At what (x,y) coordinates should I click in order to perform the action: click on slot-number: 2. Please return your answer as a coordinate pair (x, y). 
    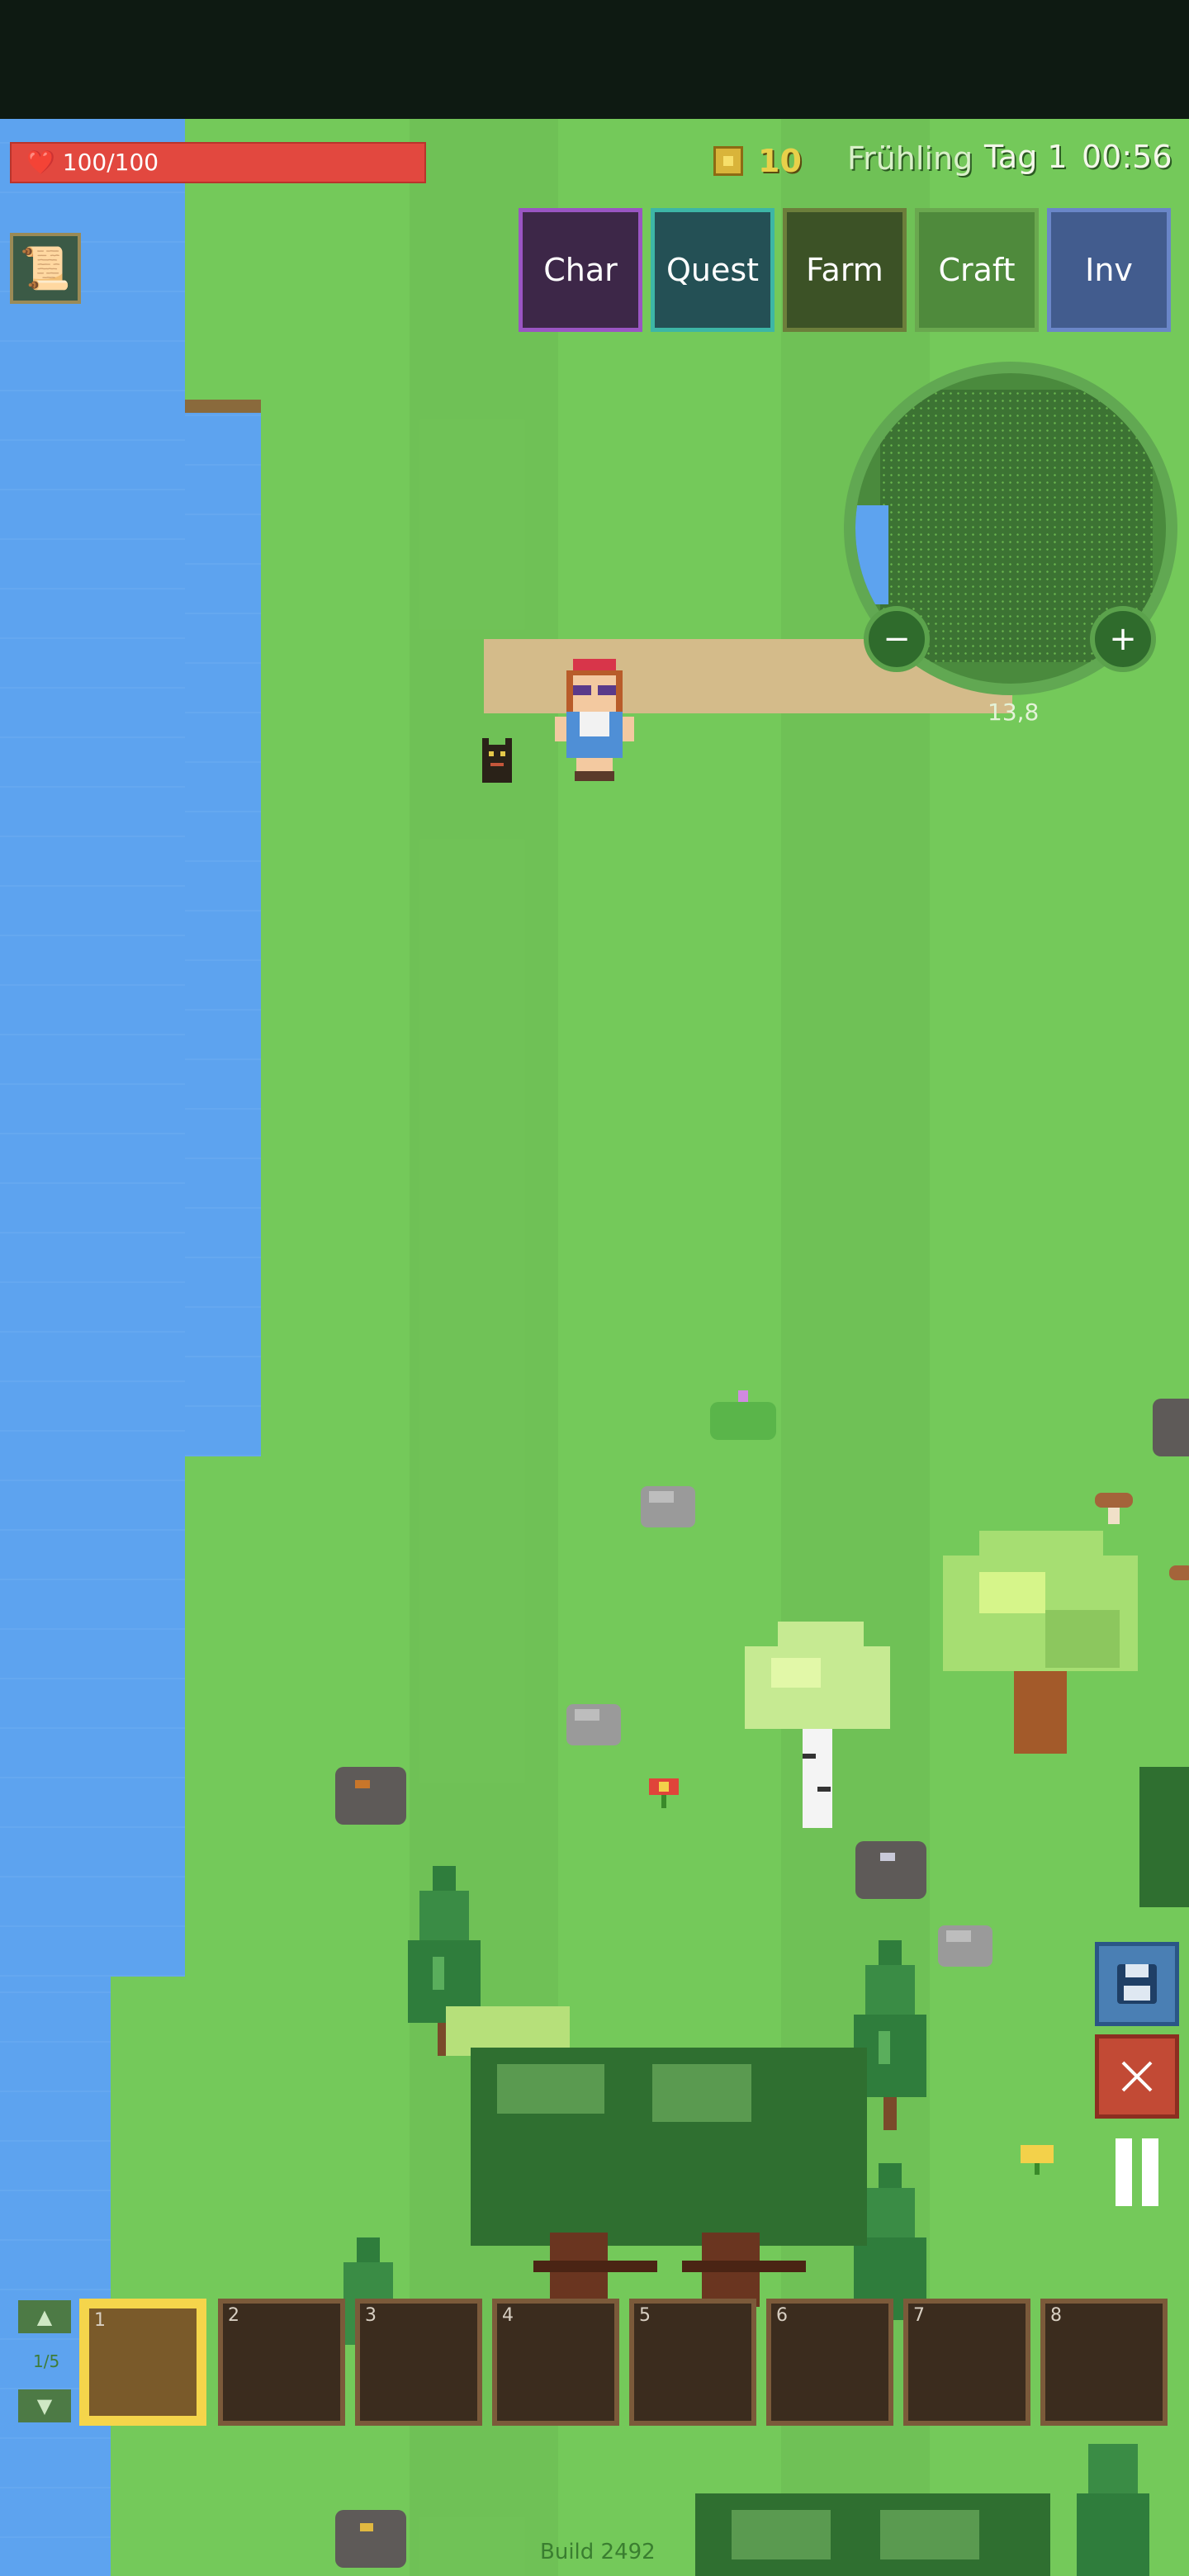
    Looking at the image, I should click on (233, 2315).